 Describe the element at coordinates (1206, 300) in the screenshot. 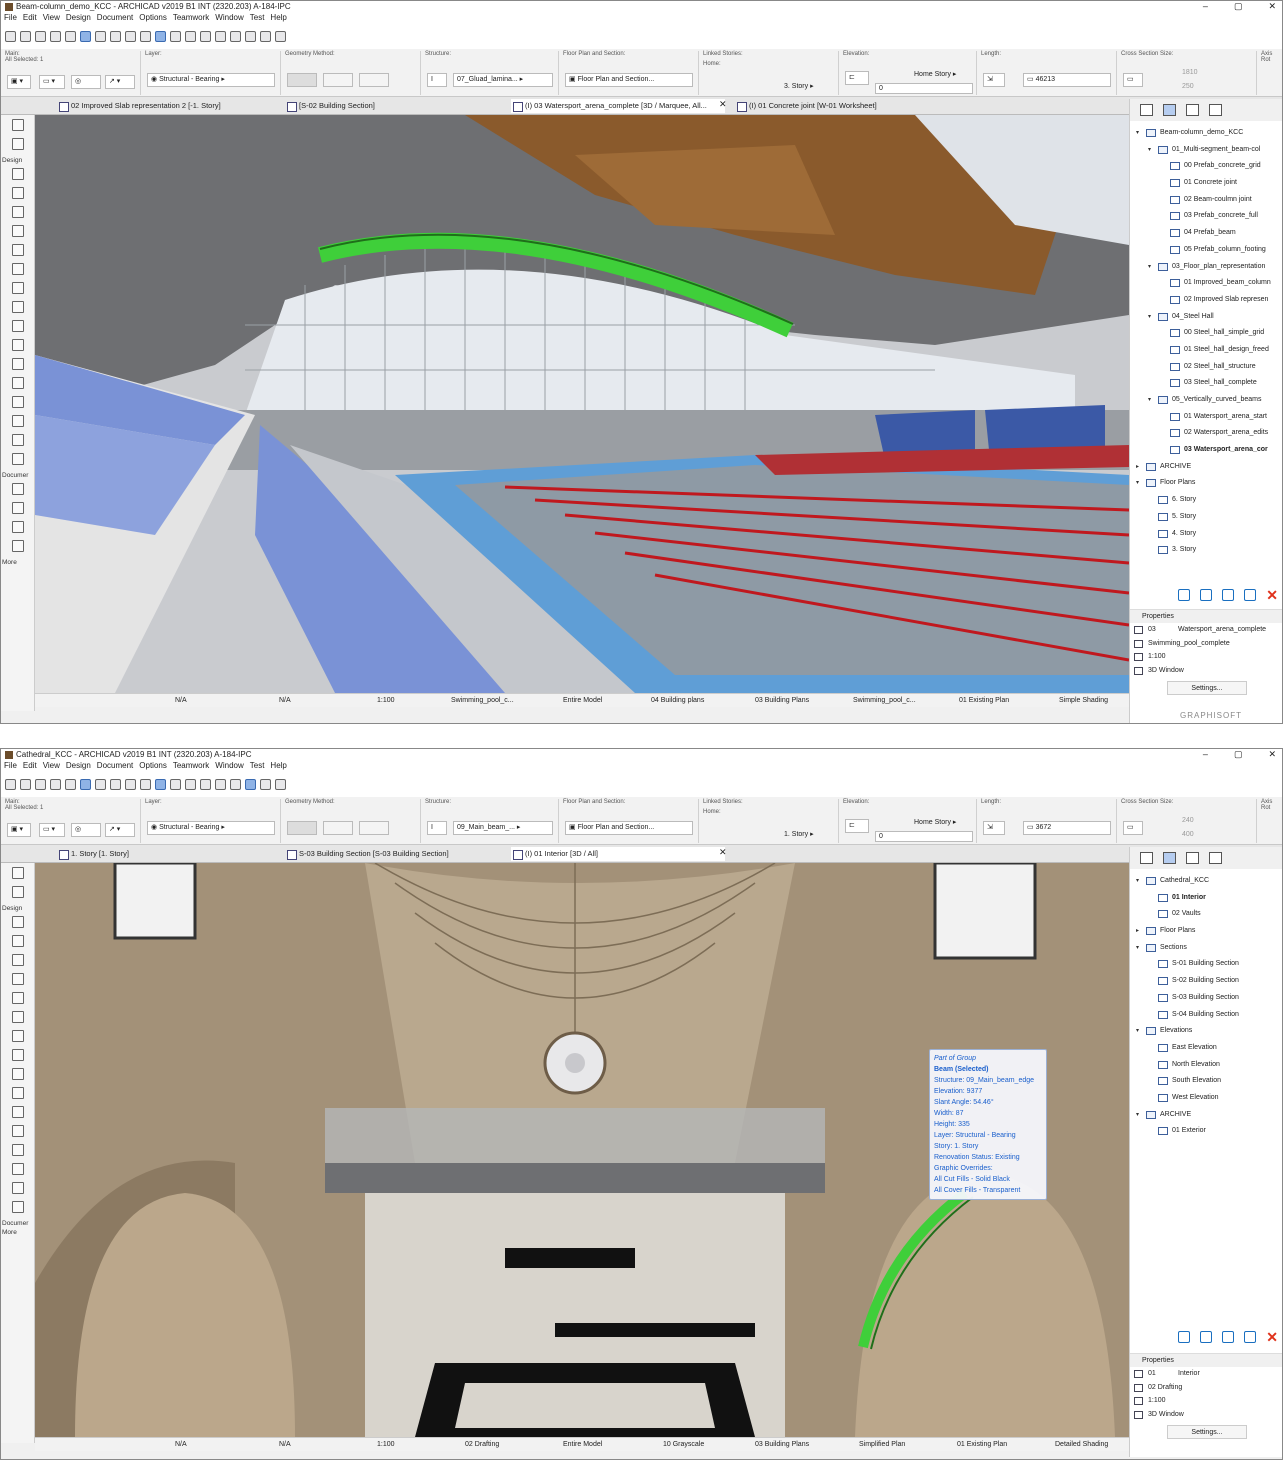

I see `tree-item: 02 Improved Slab represen` at that location.